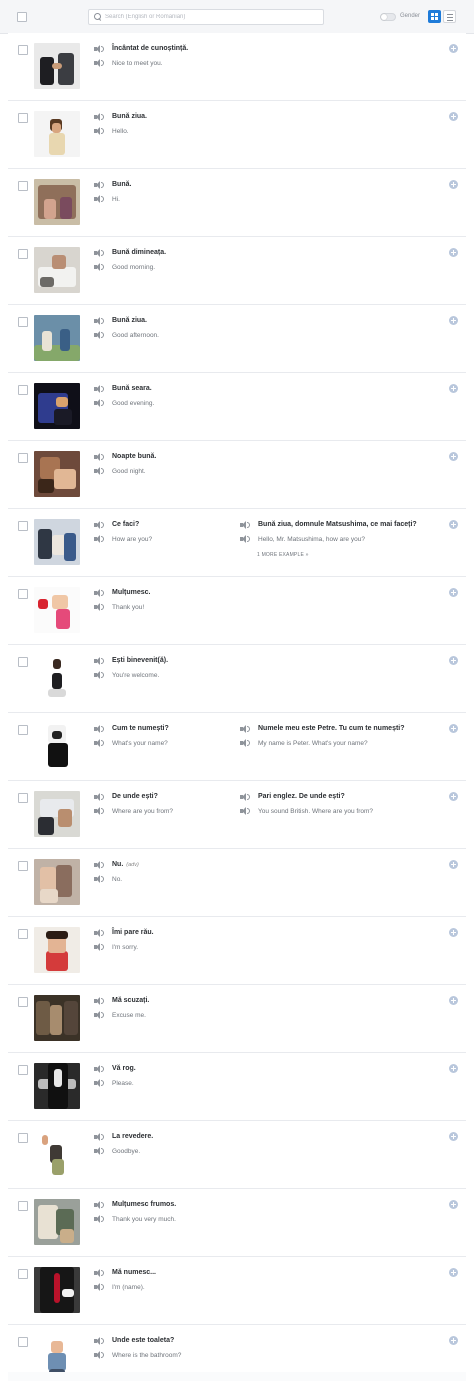 Image resolution: width=474 pixels, height=1381 pixels. I want to click on romanian-phrase-text: Bună., so click(122, 184).